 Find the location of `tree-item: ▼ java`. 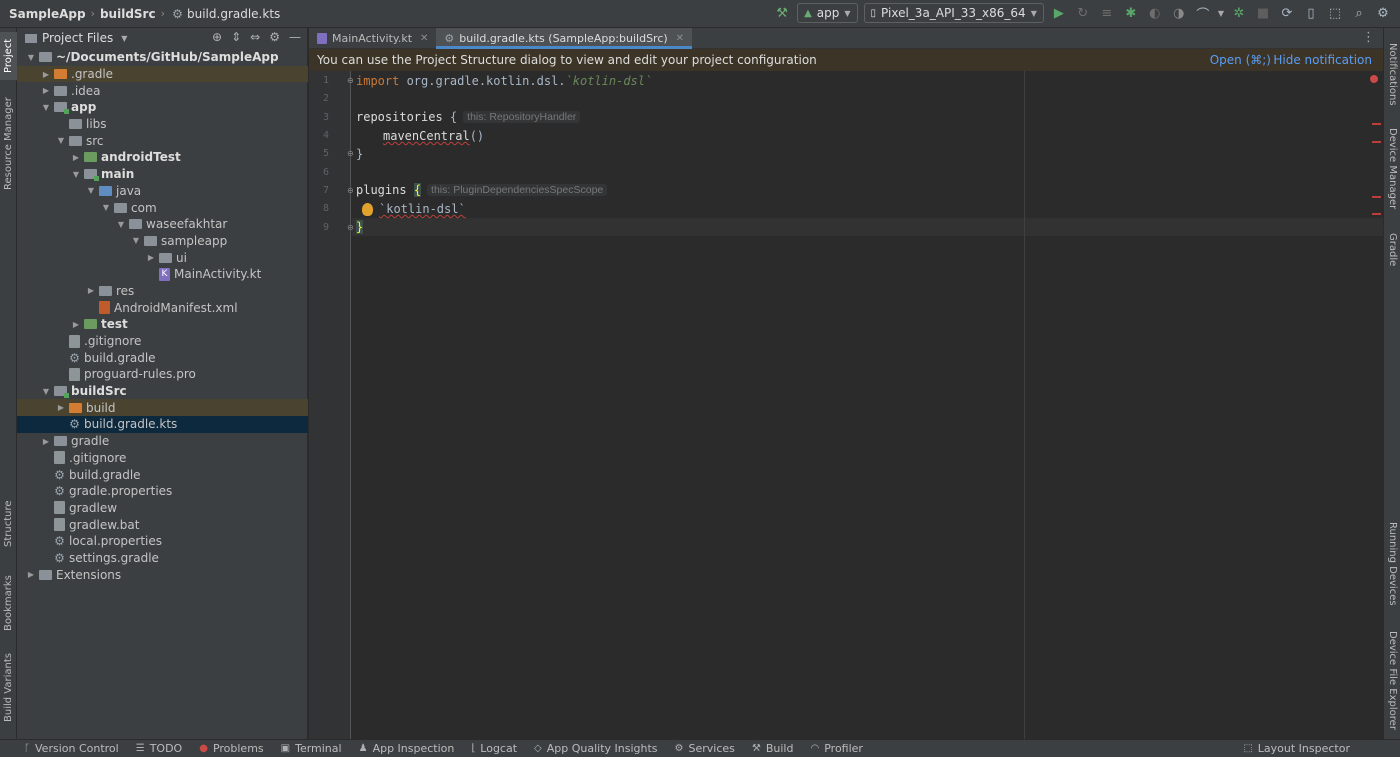

tree-item: ▼ java is located at coordinates (162, 191).